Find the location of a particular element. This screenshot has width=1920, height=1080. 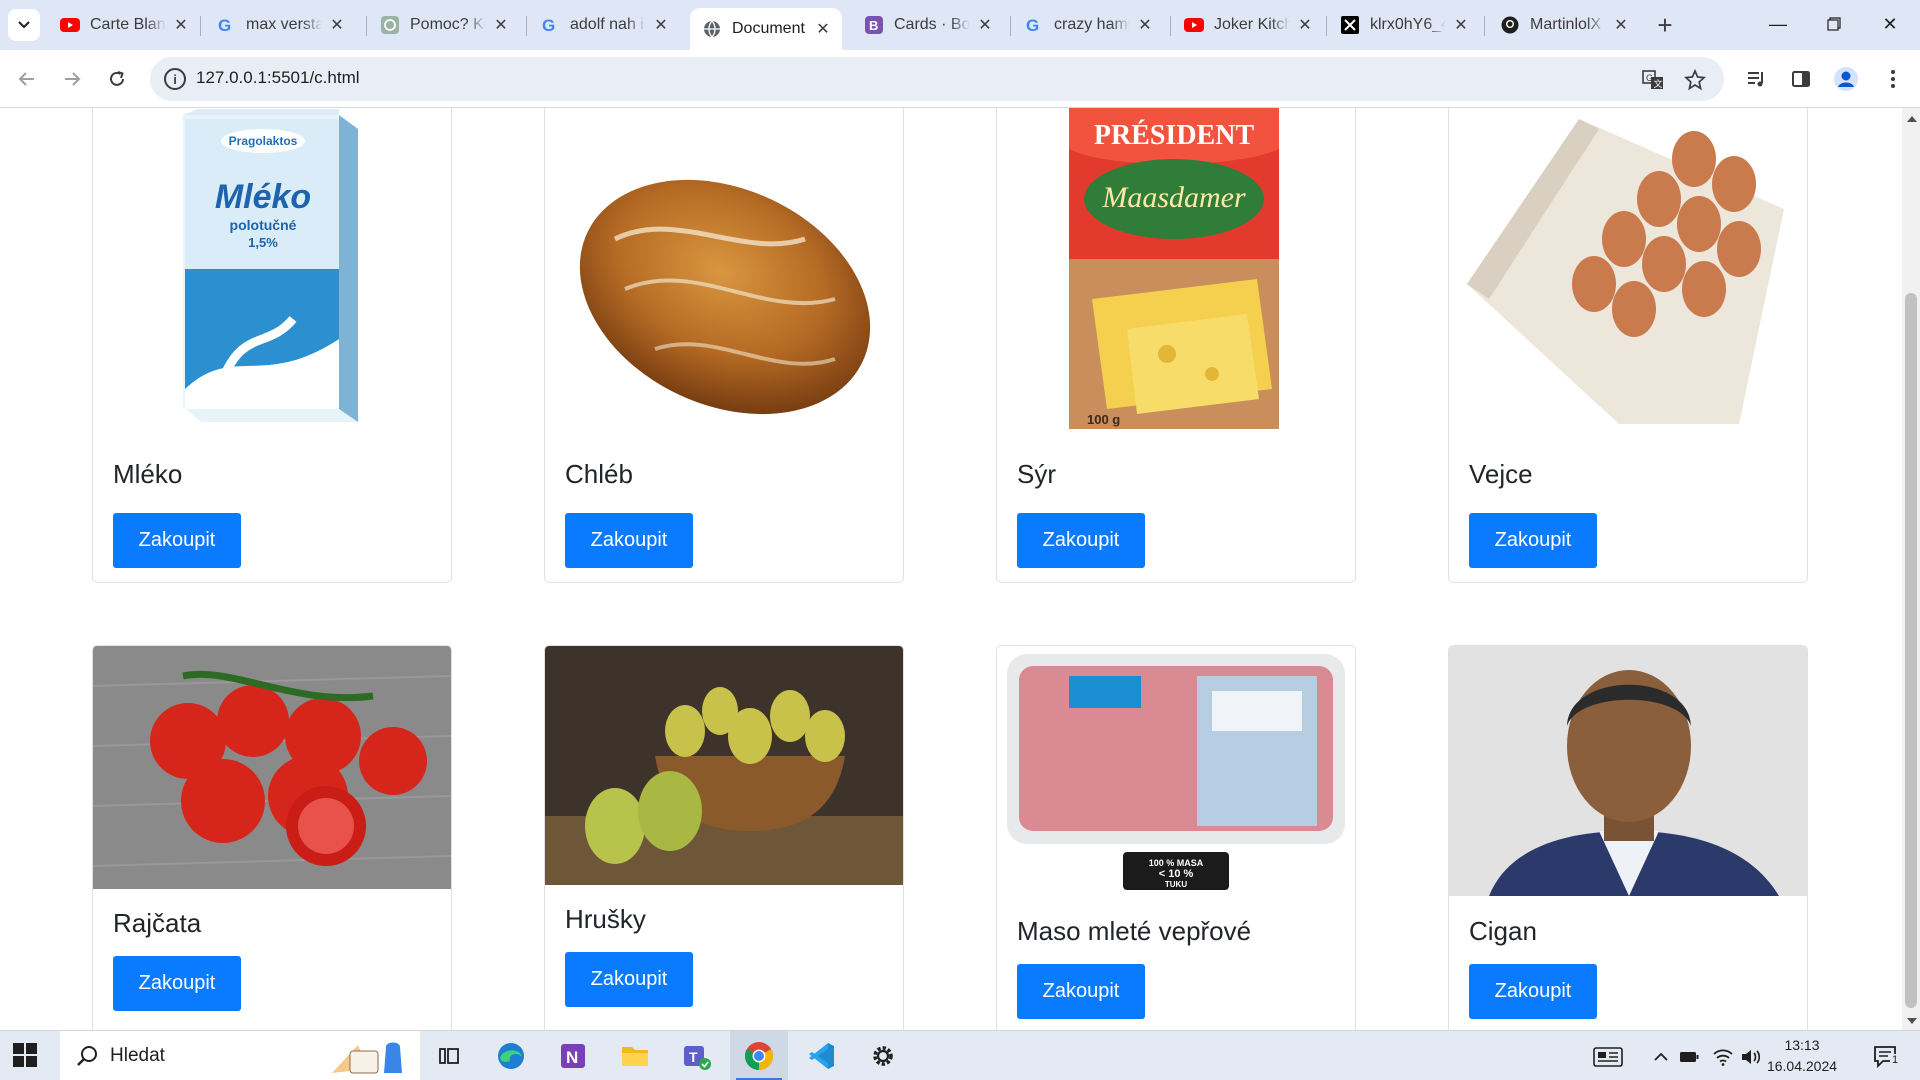

system-clock: 13:13 16.04.2024 is located at coordinates (1802, 1056).